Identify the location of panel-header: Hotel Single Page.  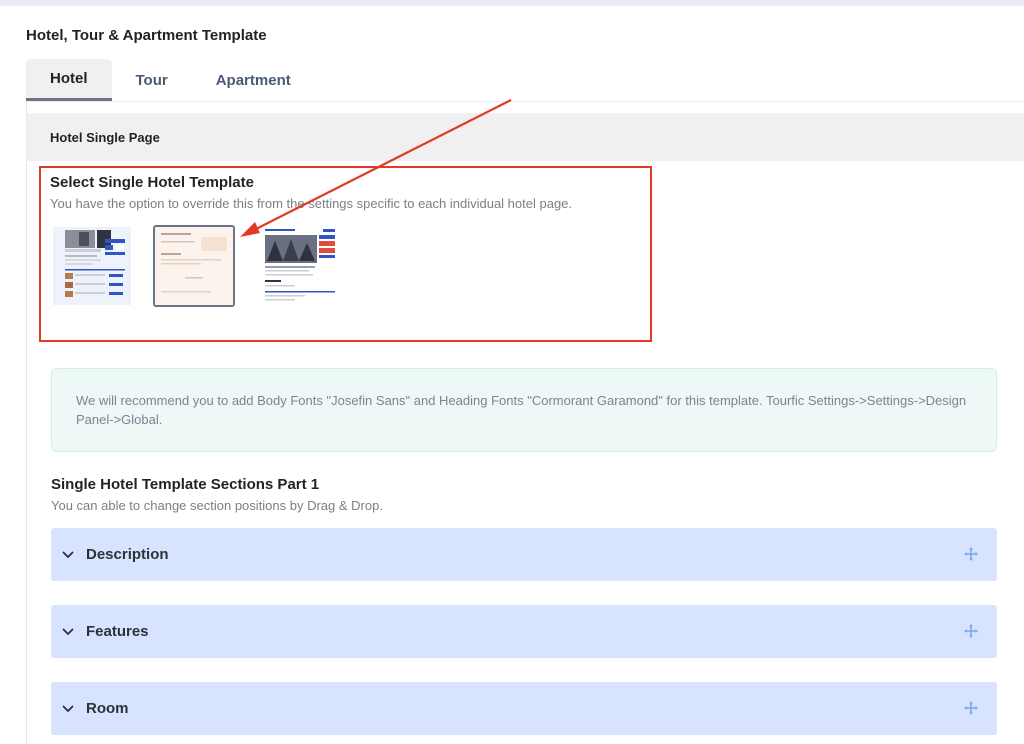
(525, 137).